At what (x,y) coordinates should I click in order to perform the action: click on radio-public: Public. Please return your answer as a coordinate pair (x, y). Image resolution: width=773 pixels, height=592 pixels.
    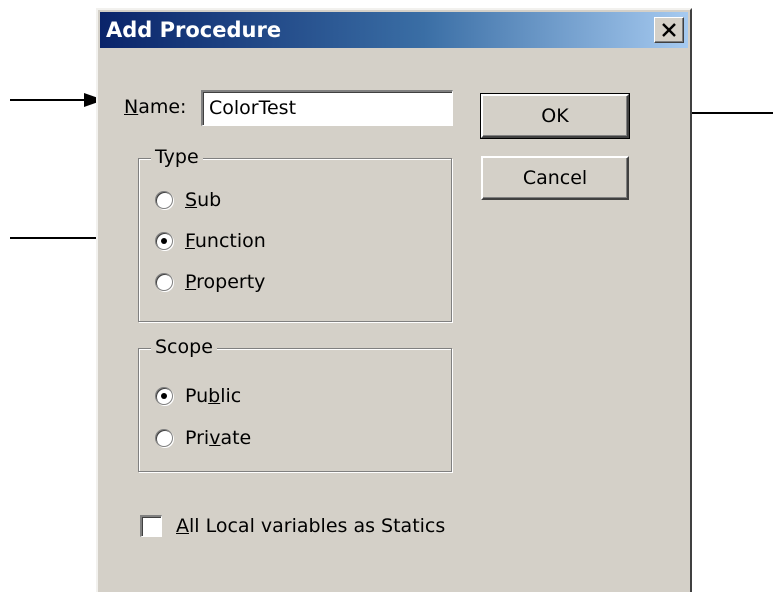
    Looking at the image, I should click on (198, 396).